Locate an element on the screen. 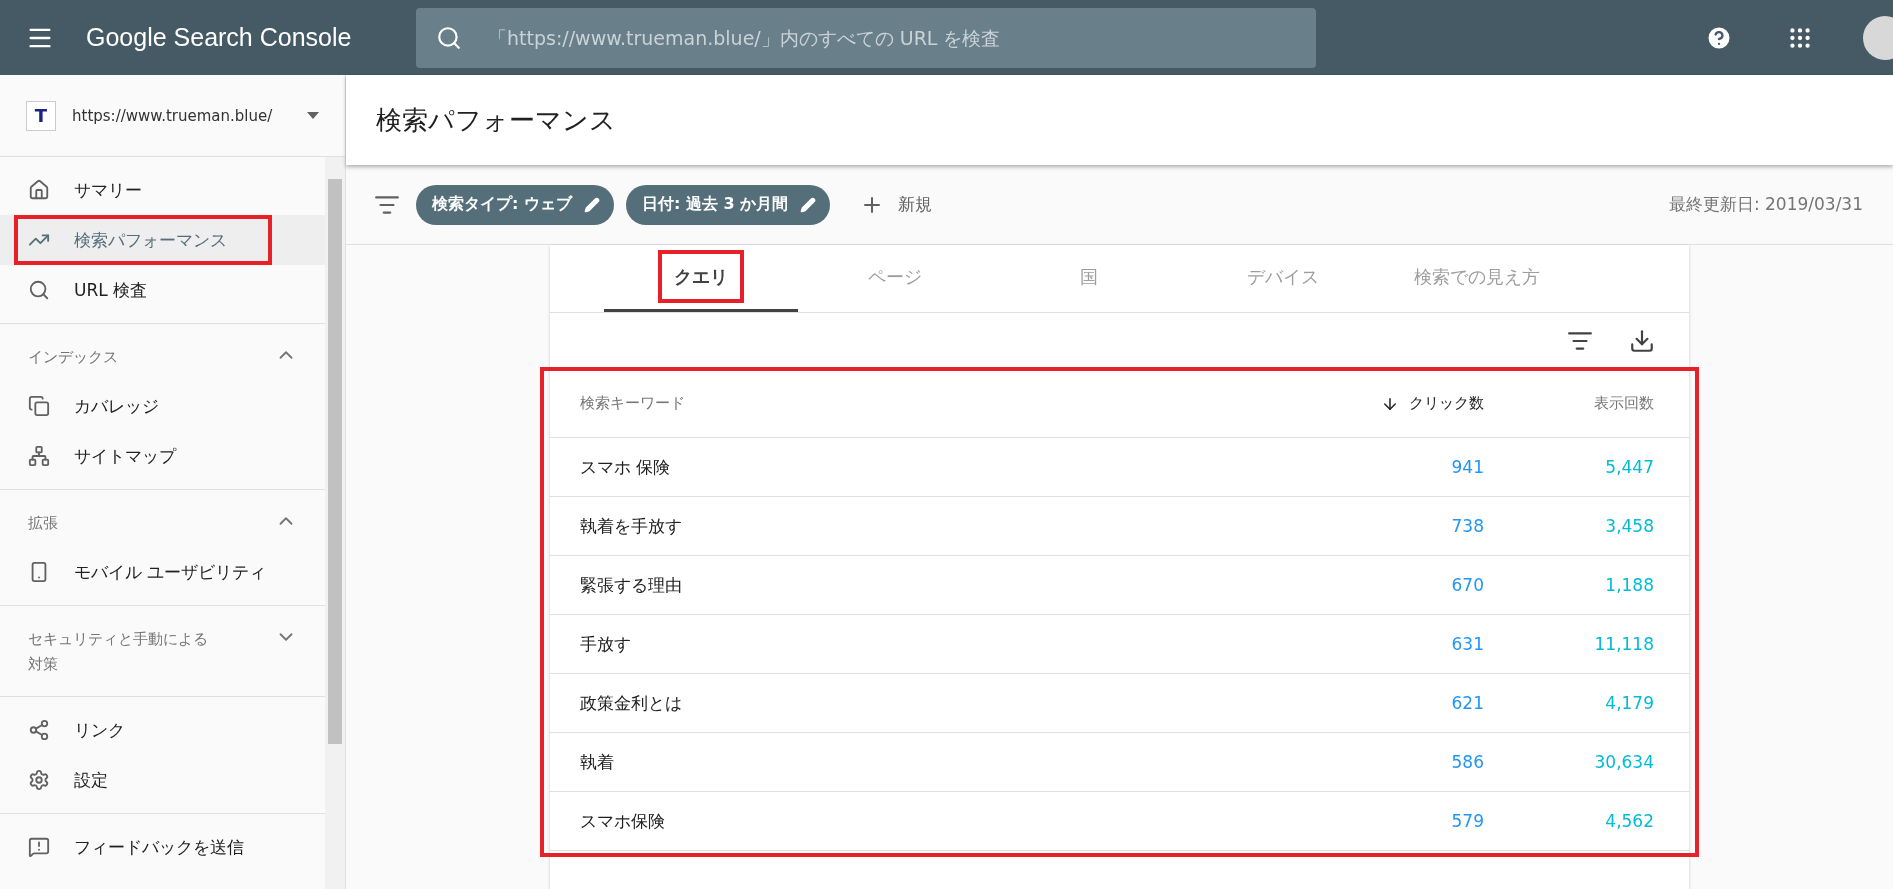 This screenshot has height=889, width=1893. keyword-cell-text: 執着を手放す is located at coordinates (631, 526).